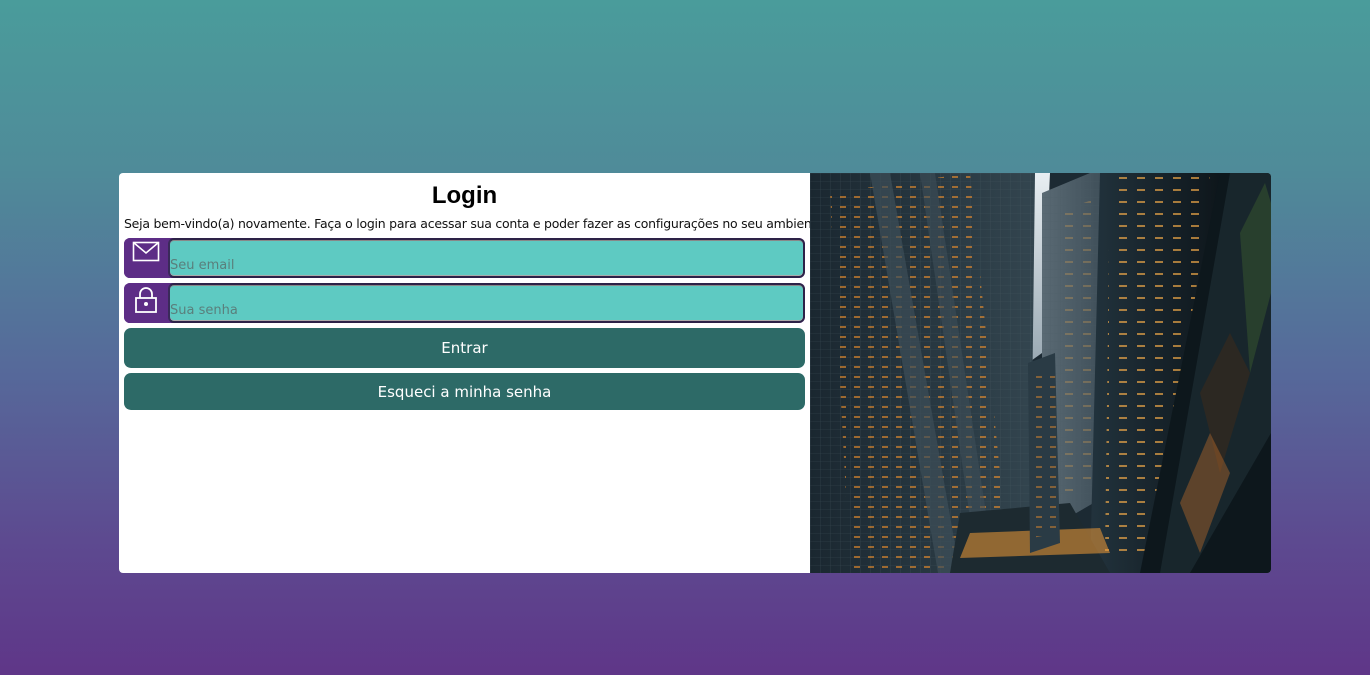 This screenshot has width=1370, height=675. I want to click on login-button: Entrar, so click(464, 348).